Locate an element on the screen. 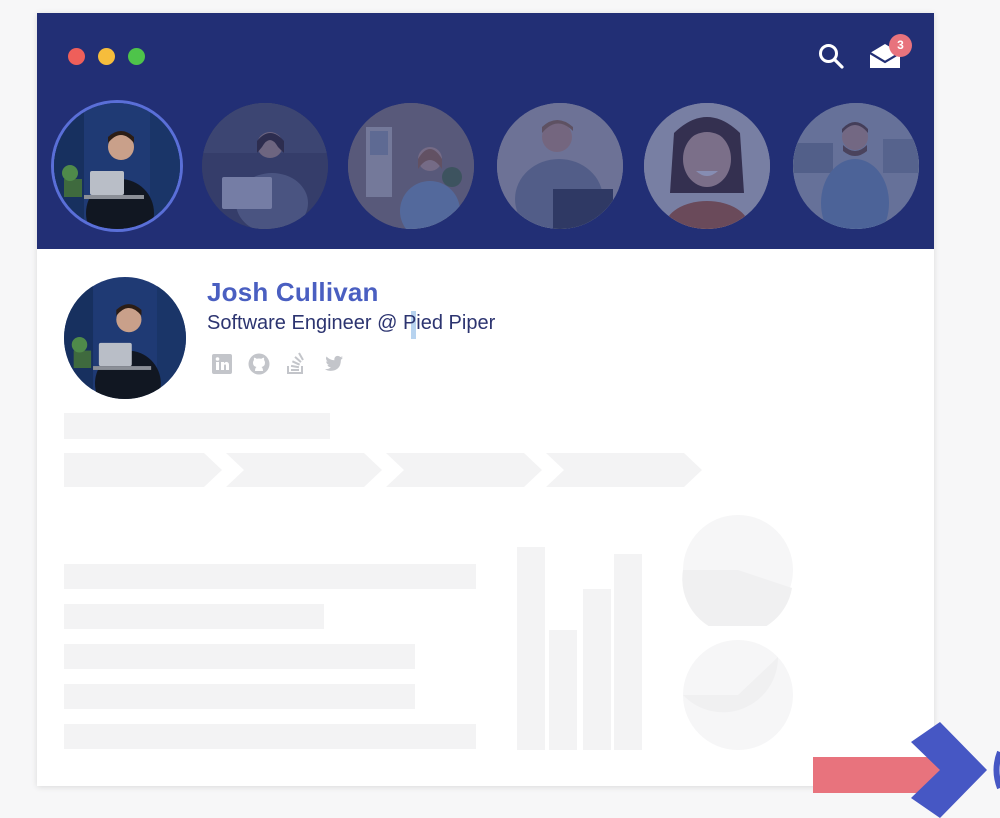 The height and width of the screenshot is (818, 1000). github-link is located at coordinates (259, 364).